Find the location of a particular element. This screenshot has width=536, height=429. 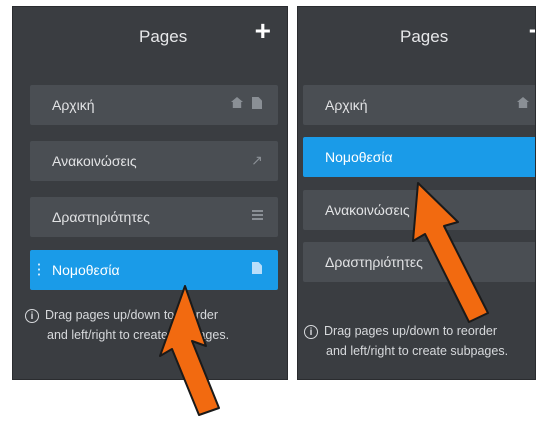

right-annotation-arrow is located at coordinates (450, 252).